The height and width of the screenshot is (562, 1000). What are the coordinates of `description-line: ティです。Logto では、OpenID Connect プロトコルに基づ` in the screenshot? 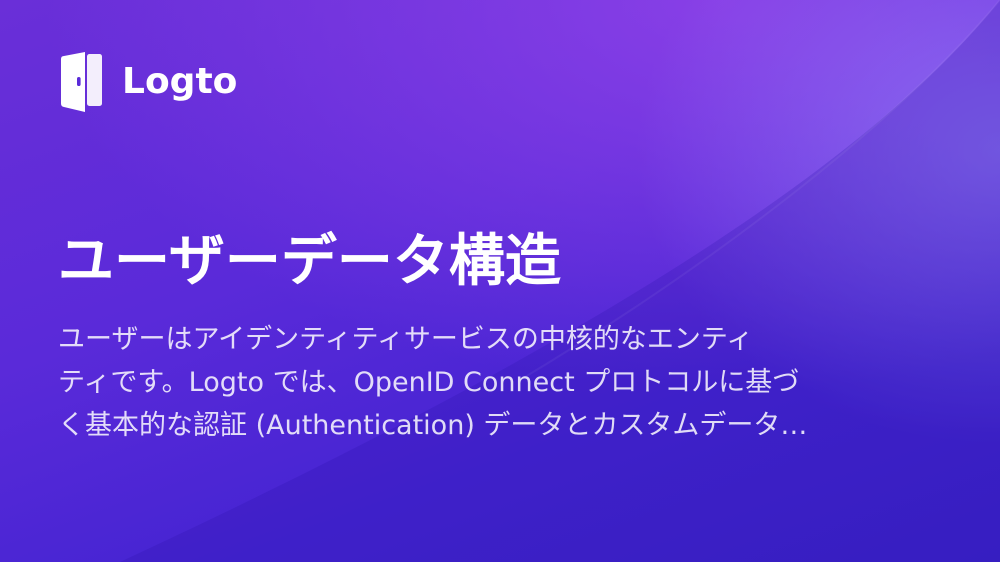 It's located at (429, 382).